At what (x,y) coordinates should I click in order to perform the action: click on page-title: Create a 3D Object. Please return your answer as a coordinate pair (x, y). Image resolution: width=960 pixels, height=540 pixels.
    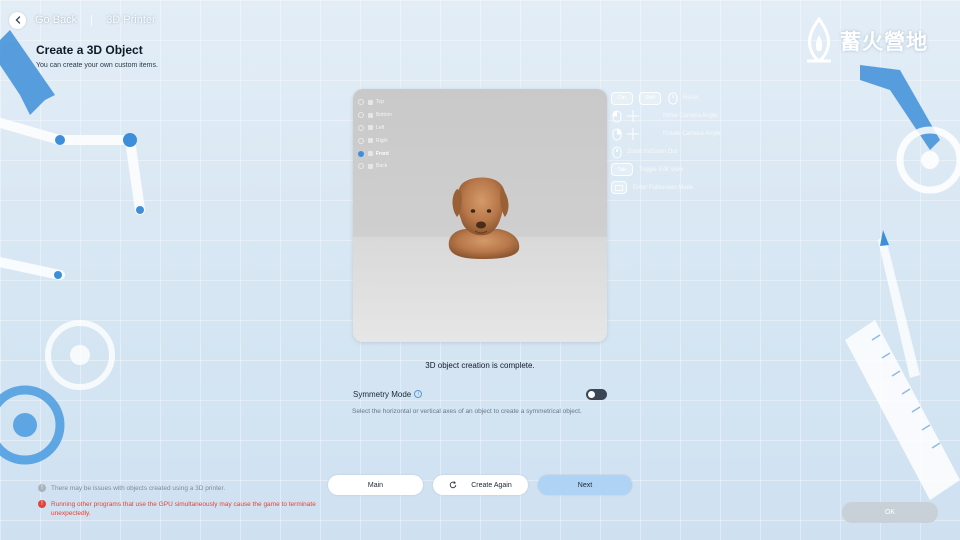
    Looking at the image, I should click on (89, 50).